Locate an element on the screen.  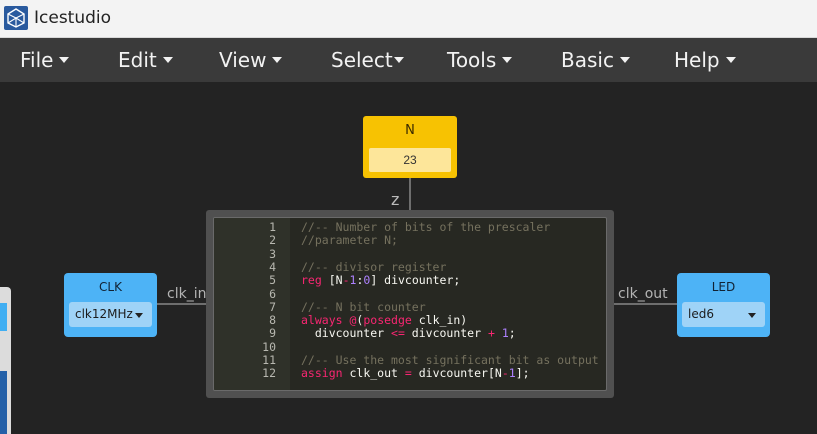
code-text: reg [N-1:0] divcounter; is located at coordinates (381, 280).